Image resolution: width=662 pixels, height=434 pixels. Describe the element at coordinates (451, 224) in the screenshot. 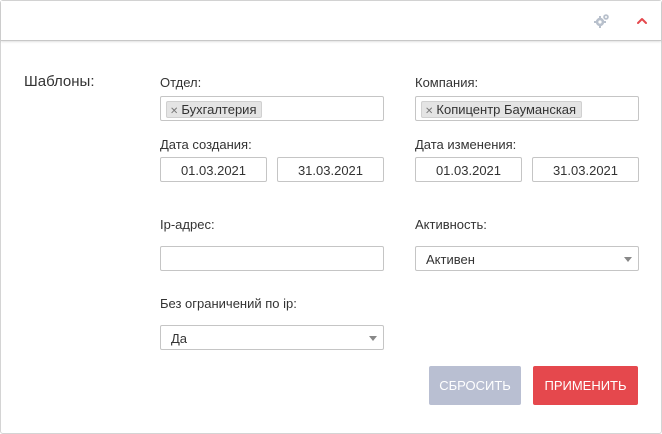

I see `activity-label: Активность:` at that location.